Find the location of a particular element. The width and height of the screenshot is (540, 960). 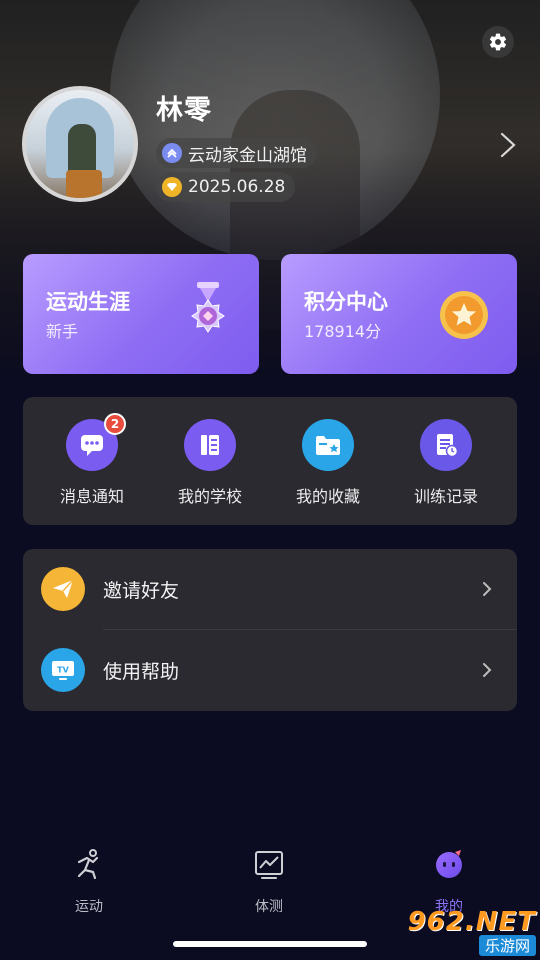

record-clock-icon is located at coordinates (448, 446).